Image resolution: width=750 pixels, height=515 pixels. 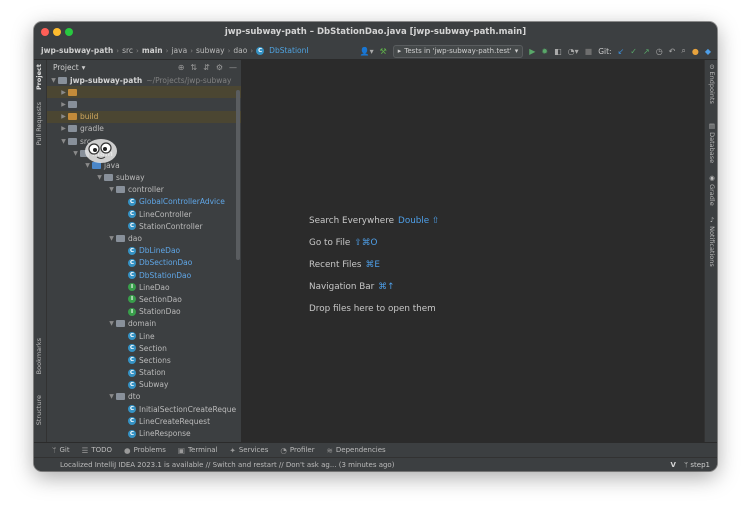 I want to click on folder-icon, so click(x=62, y=80).